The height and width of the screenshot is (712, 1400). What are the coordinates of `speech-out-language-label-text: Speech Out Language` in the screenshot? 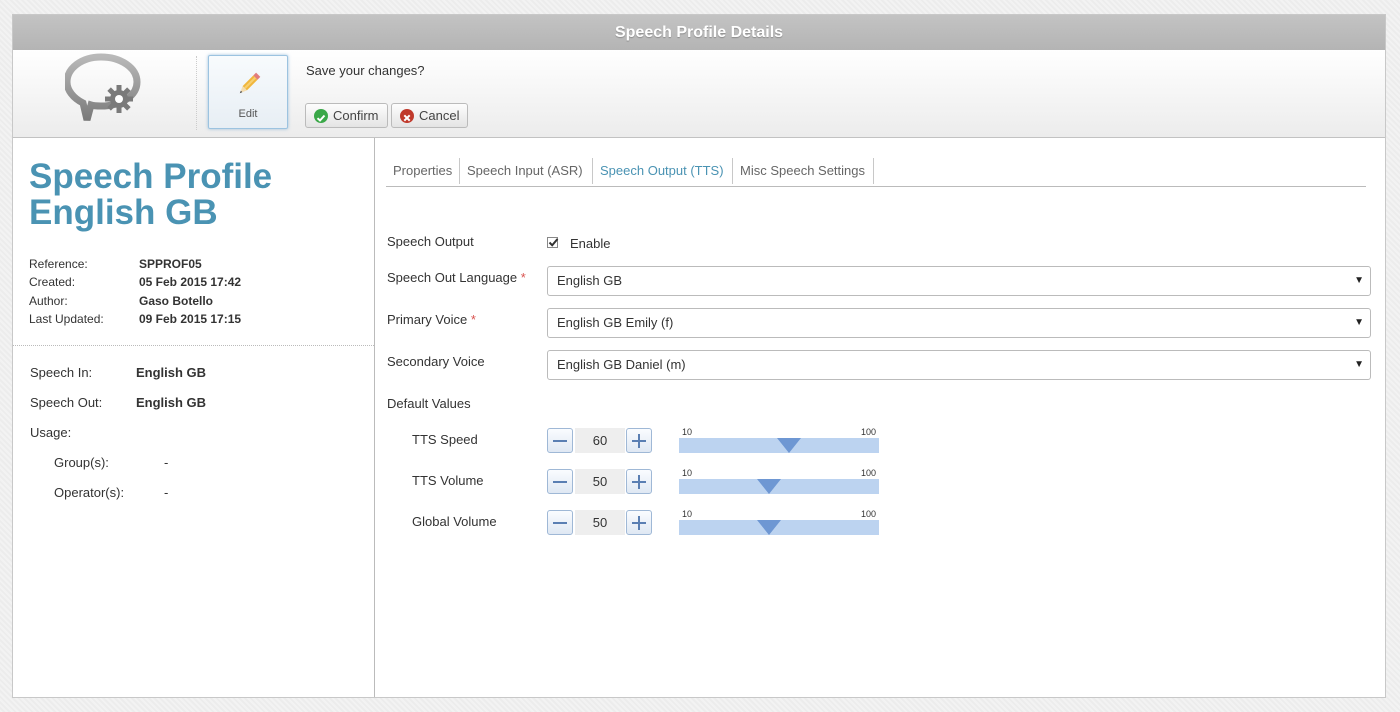 It's located at (452, 277).